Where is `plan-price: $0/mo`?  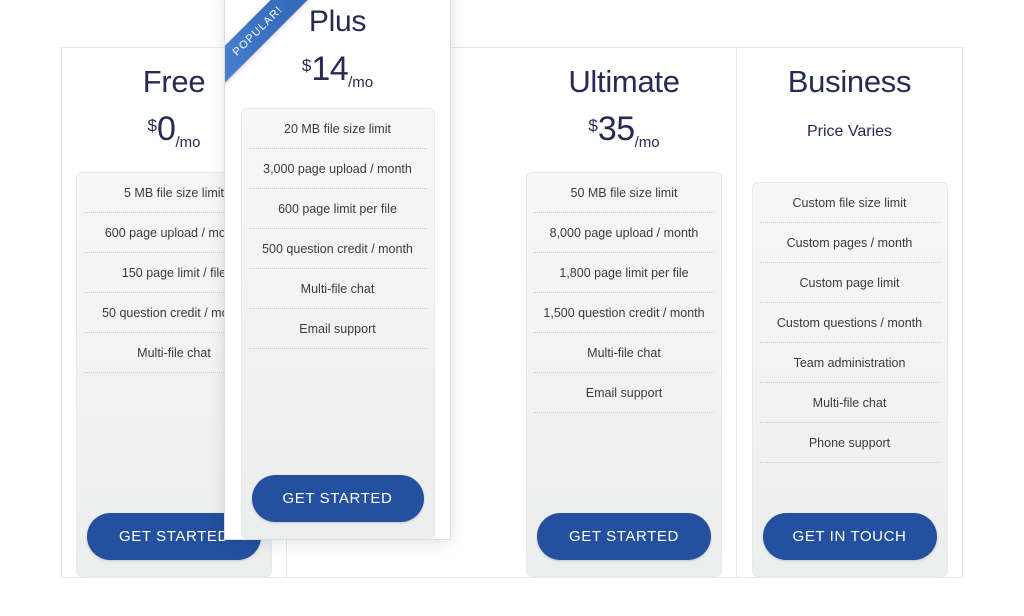 plan-price: $0/mo is located at coordinates (174, 132).